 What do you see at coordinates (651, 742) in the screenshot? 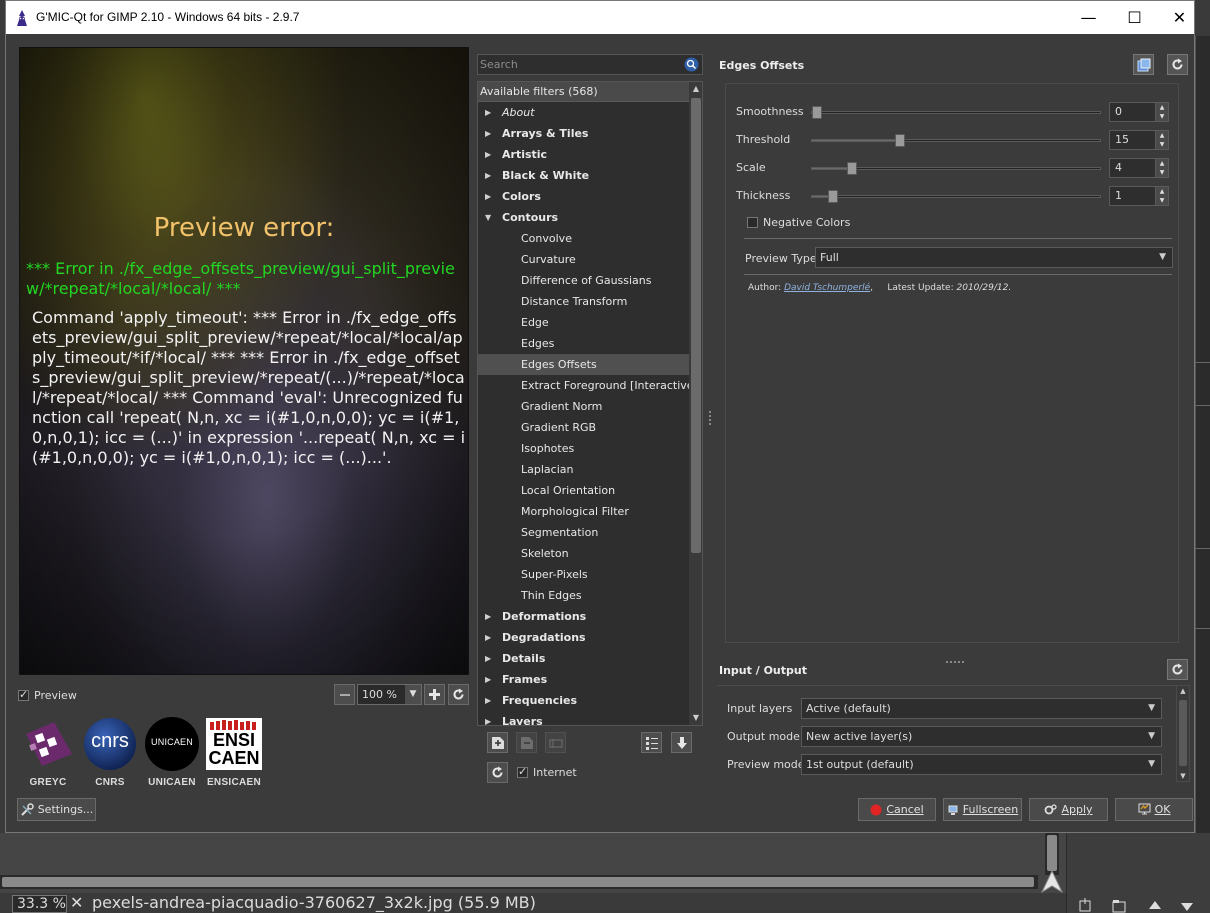
I see `select-filters-button` at bounding box center [651, 742].